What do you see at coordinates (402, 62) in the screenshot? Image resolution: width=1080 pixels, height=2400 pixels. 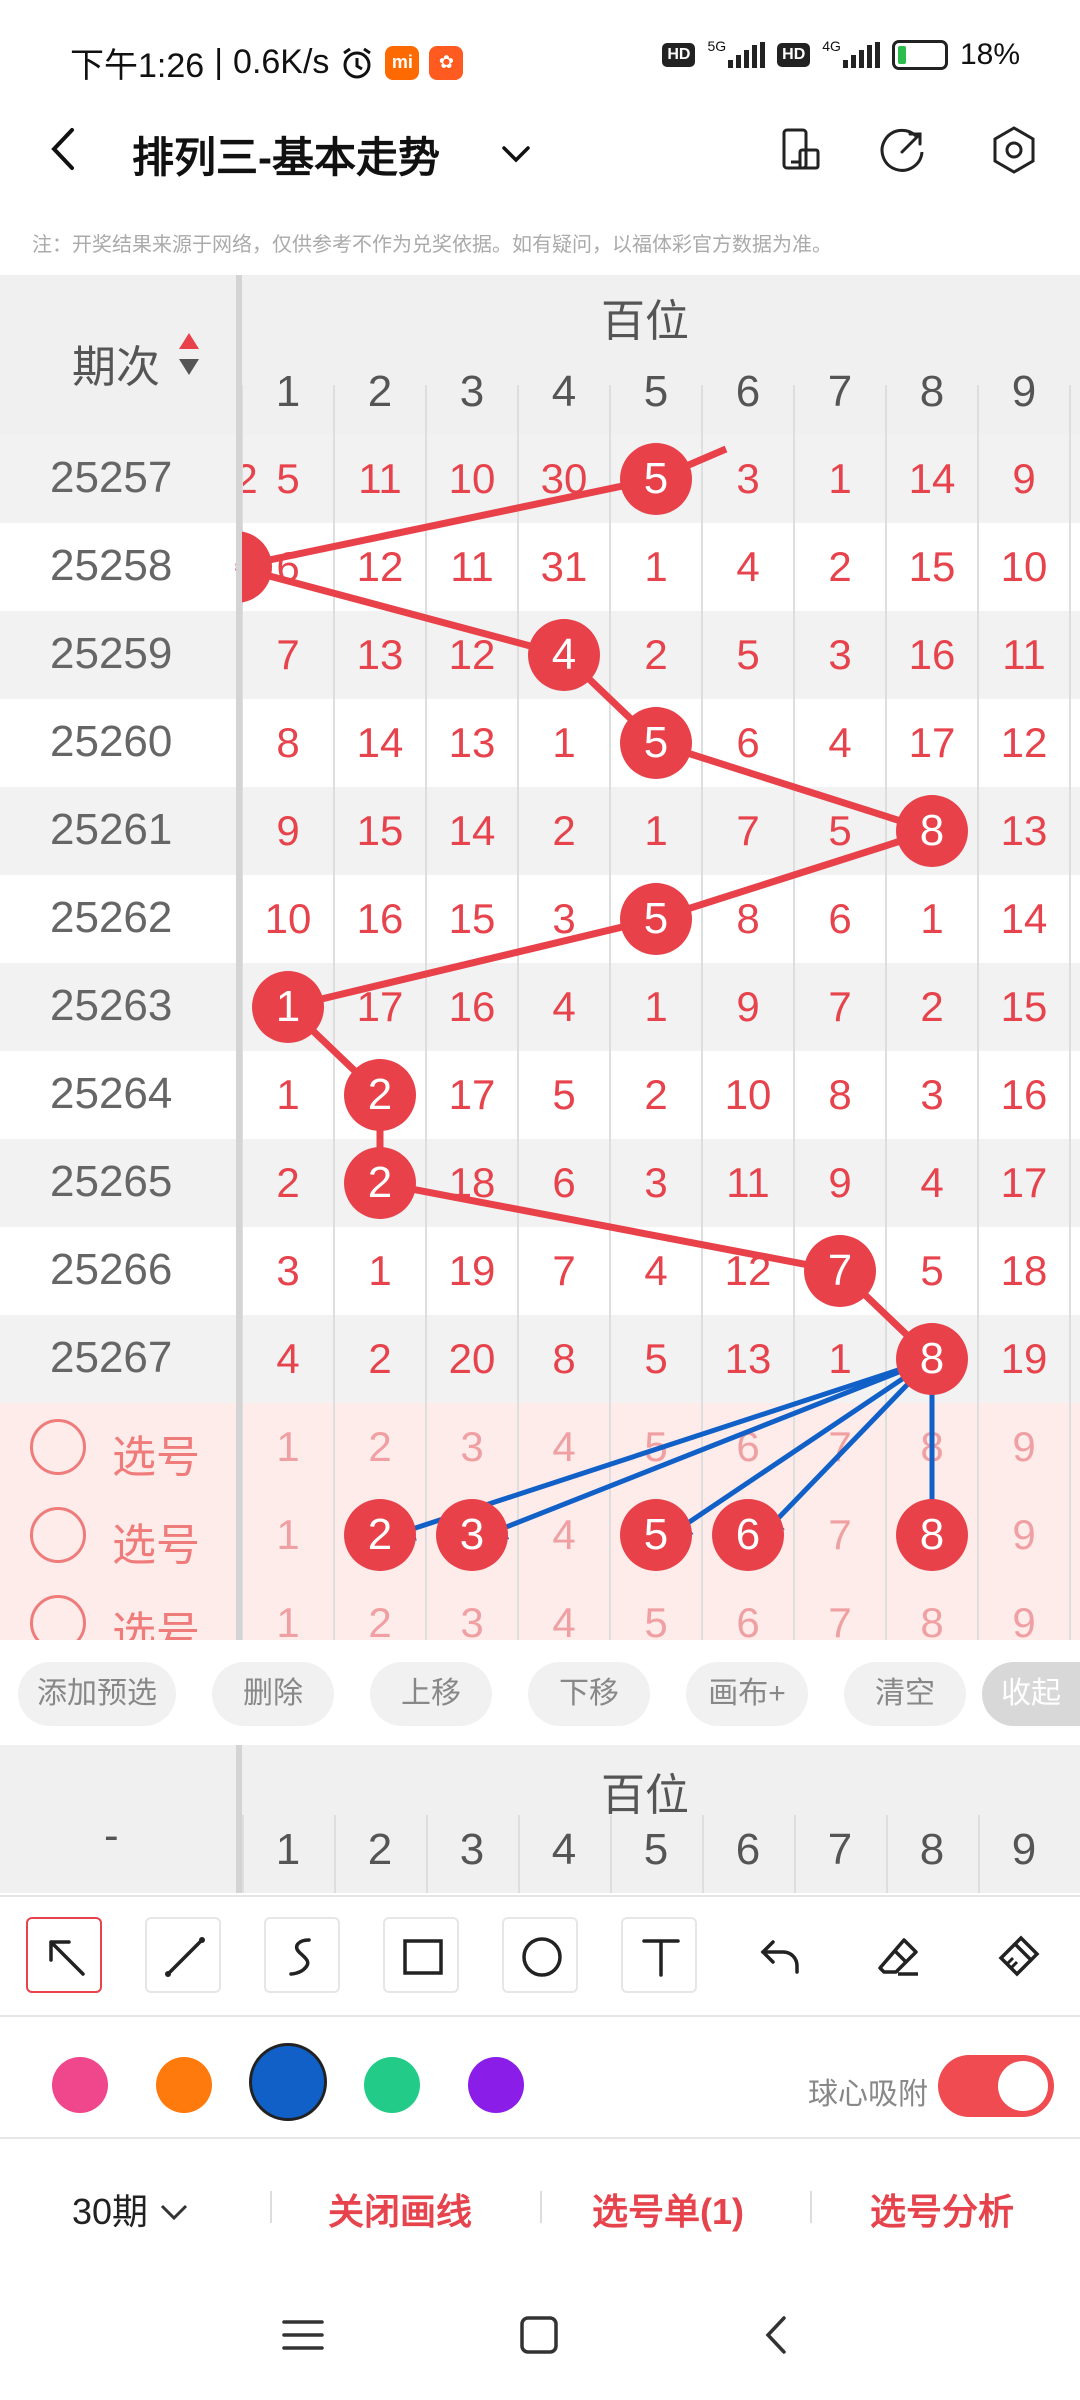 I see `mi-app-icon: mi` at bounding box center [402, 62].